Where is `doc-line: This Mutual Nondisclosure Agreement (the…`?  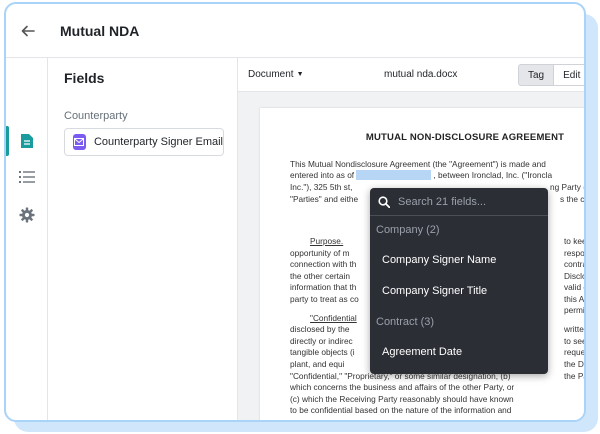
doc-line: This Mutual Nondisclosure Agreement (the… is located at coordinates (418, 164).